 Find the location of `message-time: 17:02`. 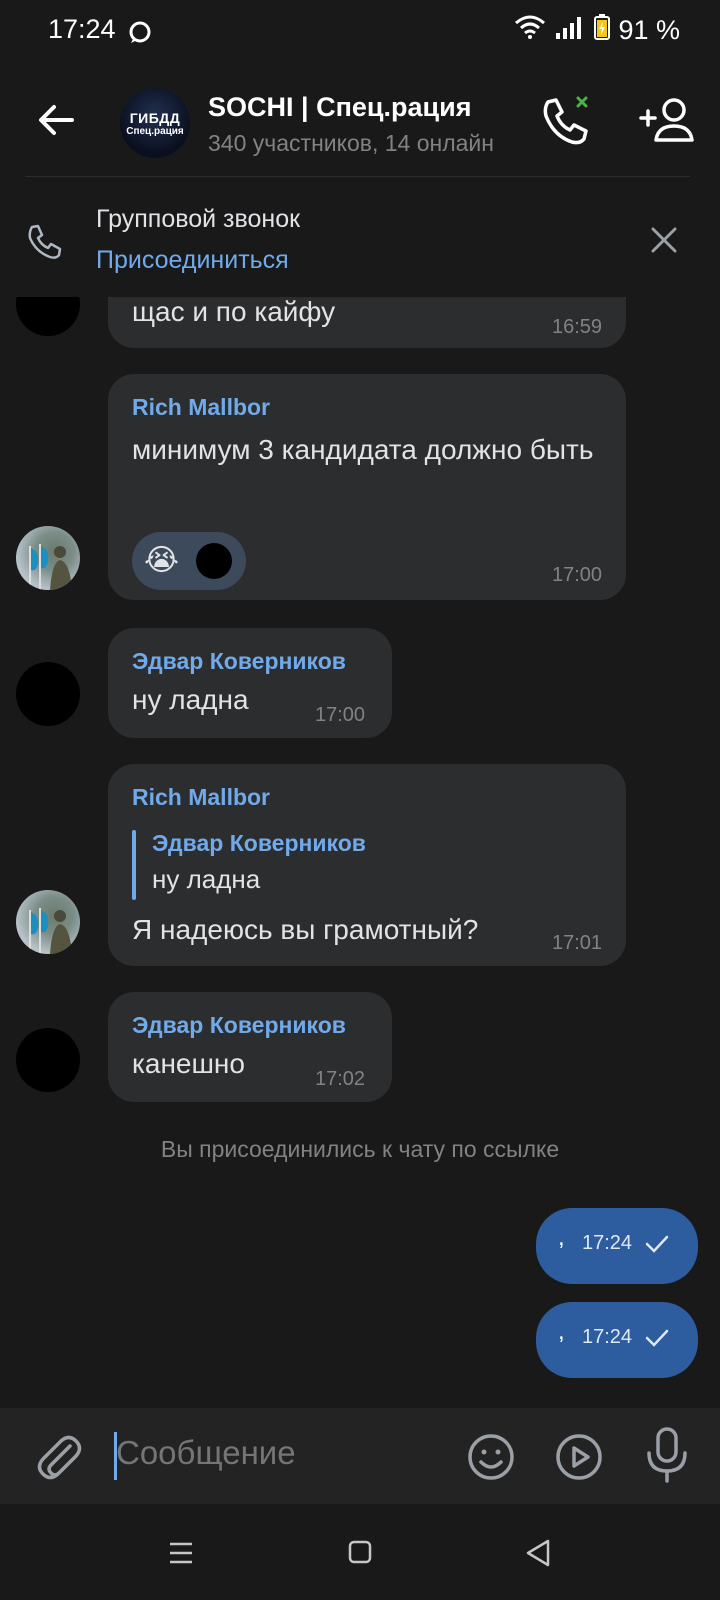

message-time: 17:02 is located at coordinates (340, 1079).